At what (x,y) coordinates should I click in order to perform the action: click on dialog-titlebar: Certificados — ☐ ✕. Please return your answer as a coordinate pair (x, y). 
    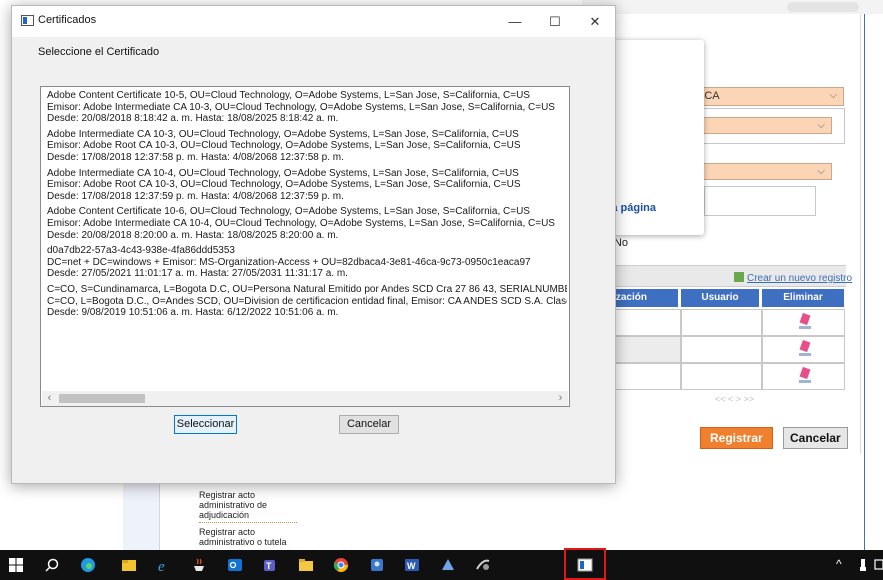
    Looking at the image, I should click on (313, 21).